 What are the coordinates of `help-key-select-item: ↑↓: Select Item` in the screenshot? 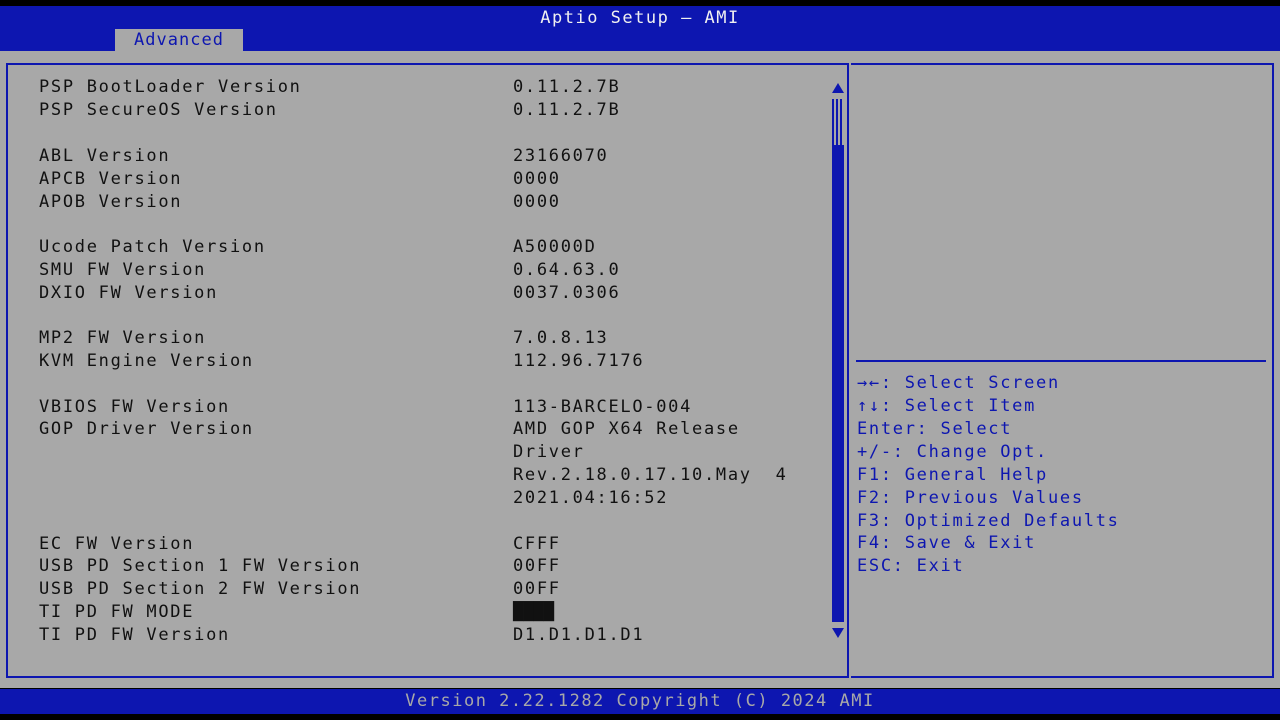 It's located at (947, 406).